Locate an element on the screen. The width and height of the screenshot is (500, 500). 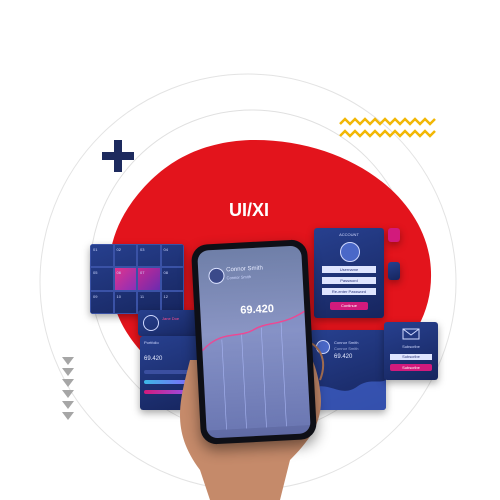
smartphone: Connor Smith Connor Smith 69.420 is located at coordinates (254, 342).